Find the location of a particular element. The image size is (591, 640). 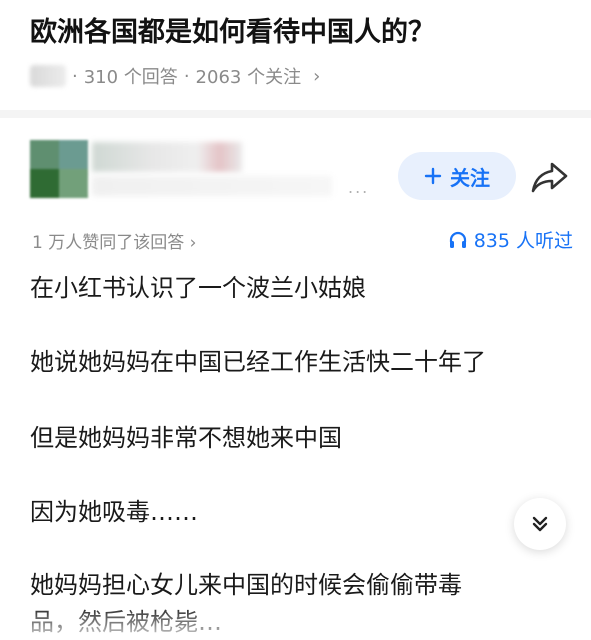

listen-count: 835 人听过 is located at coordinates (523, 241).